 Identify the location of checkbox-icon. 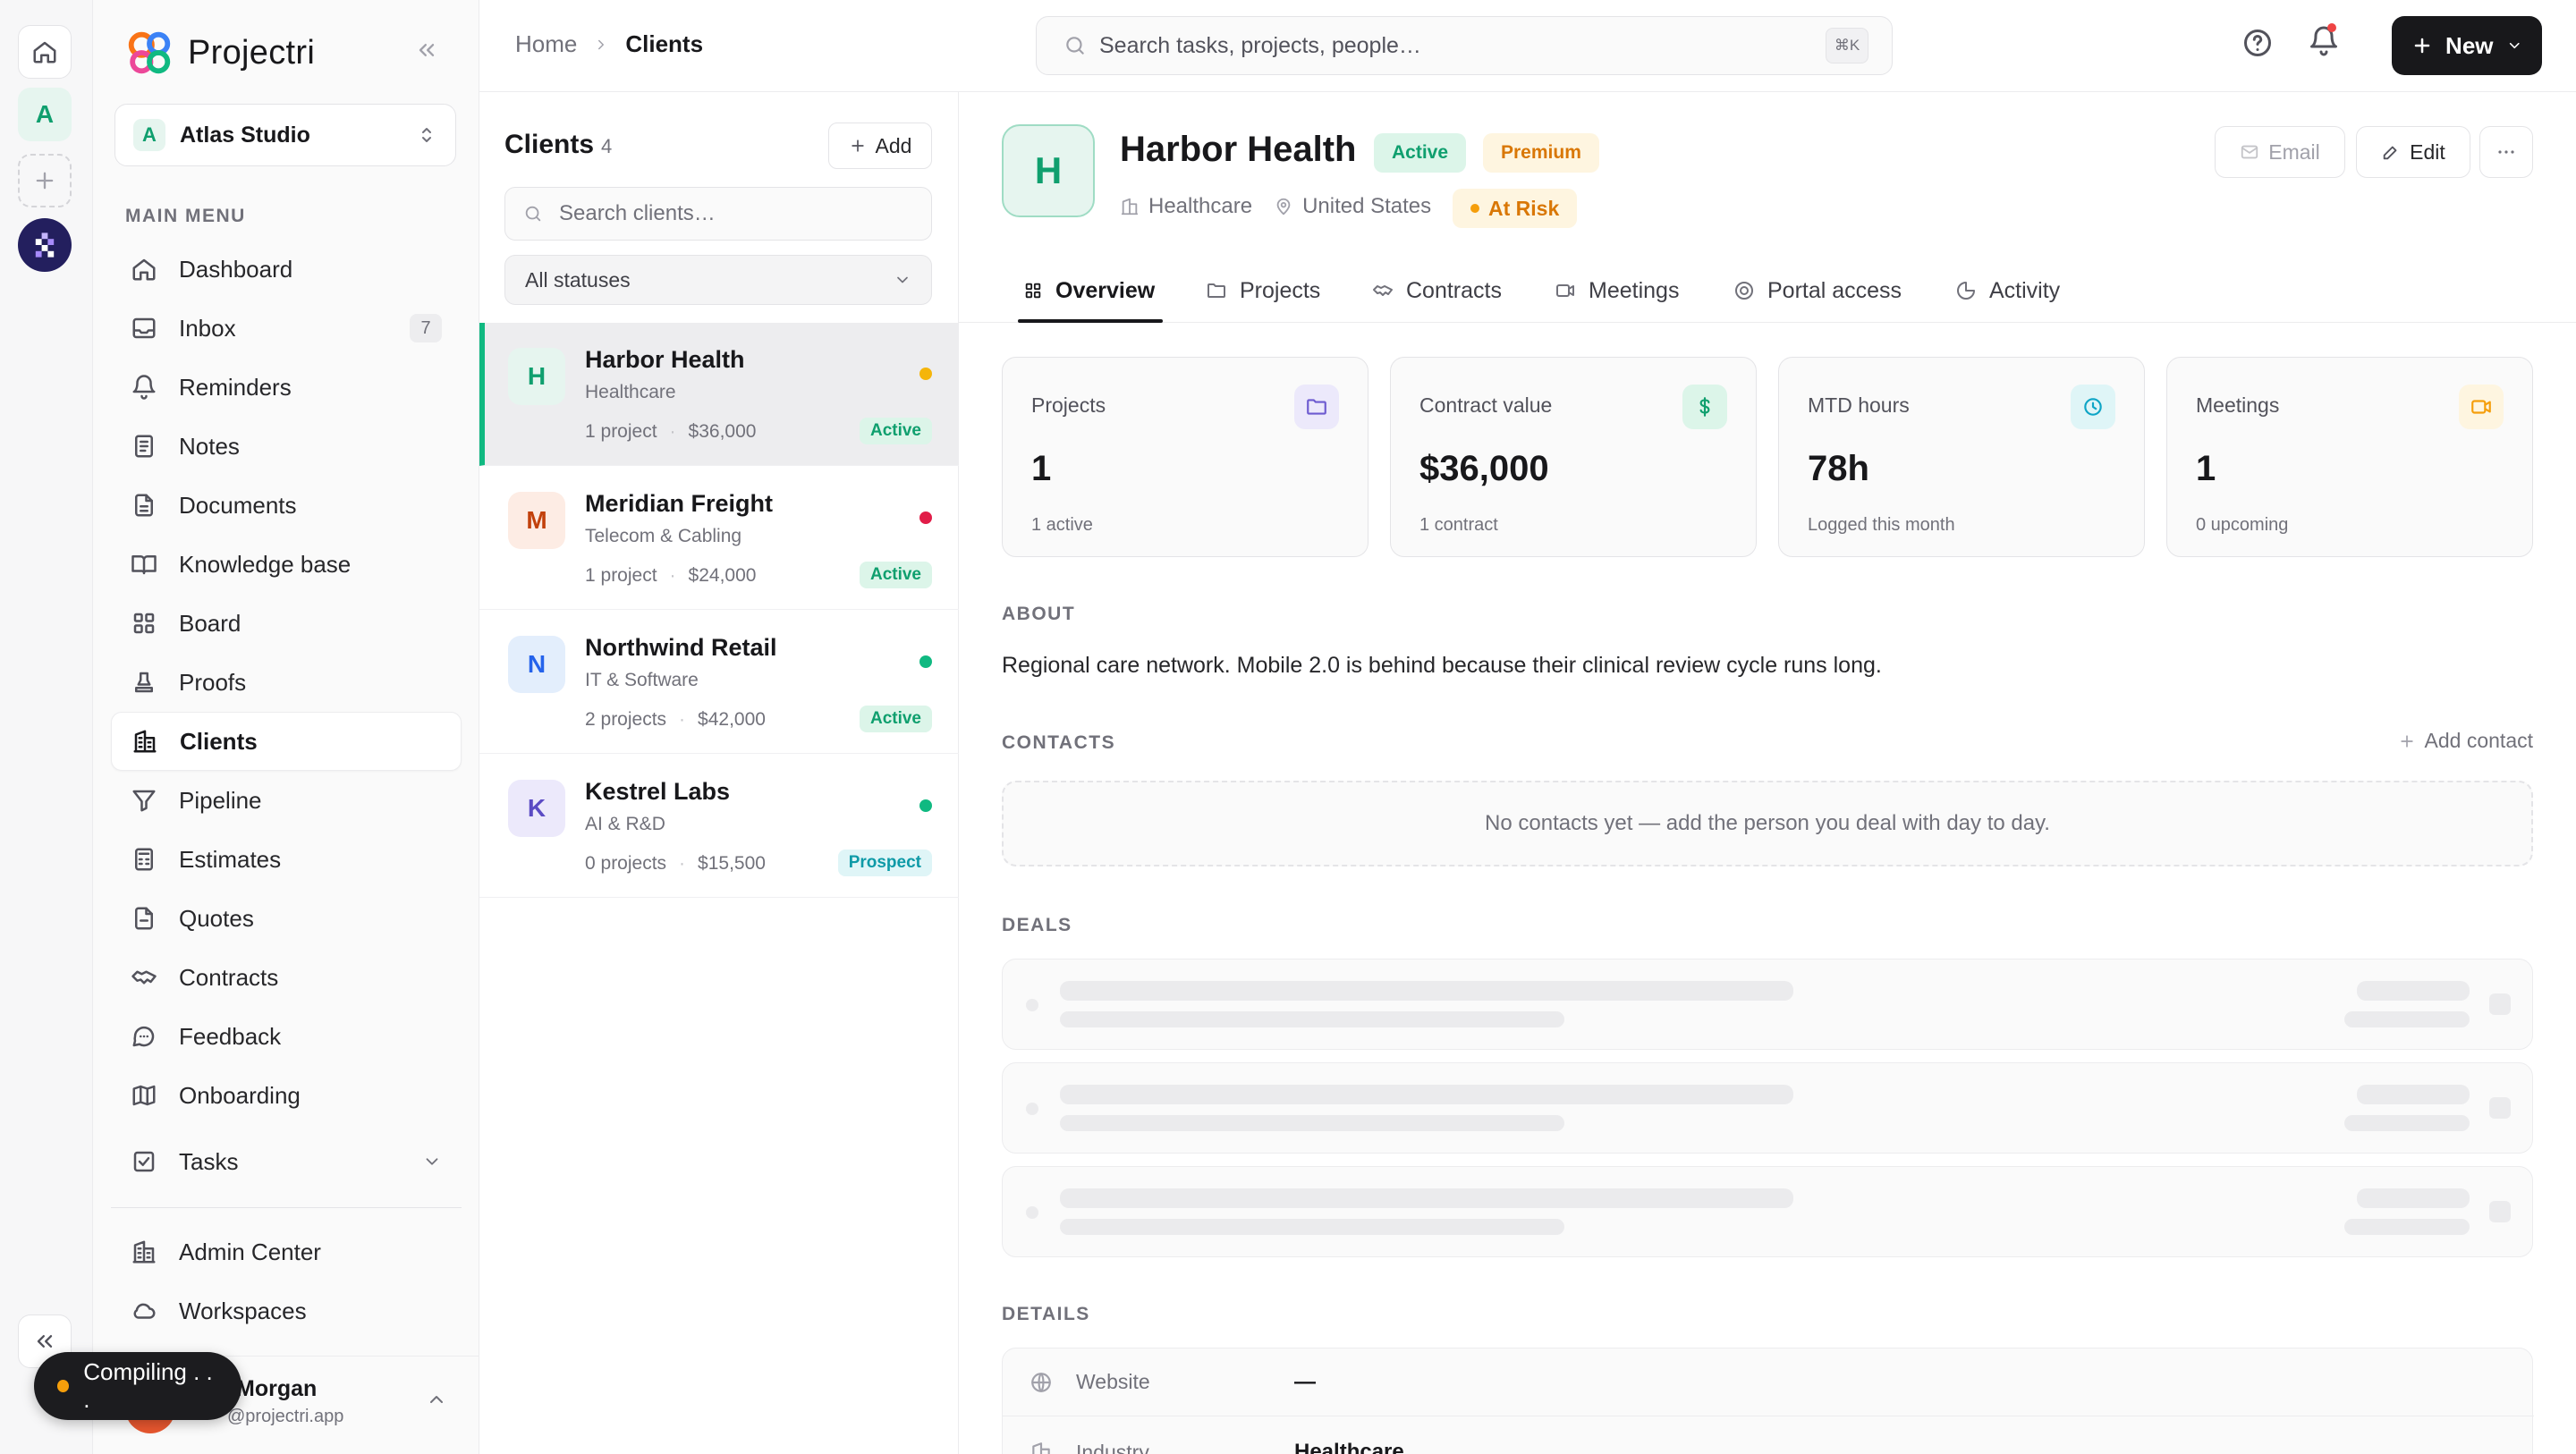
(144, 1161).